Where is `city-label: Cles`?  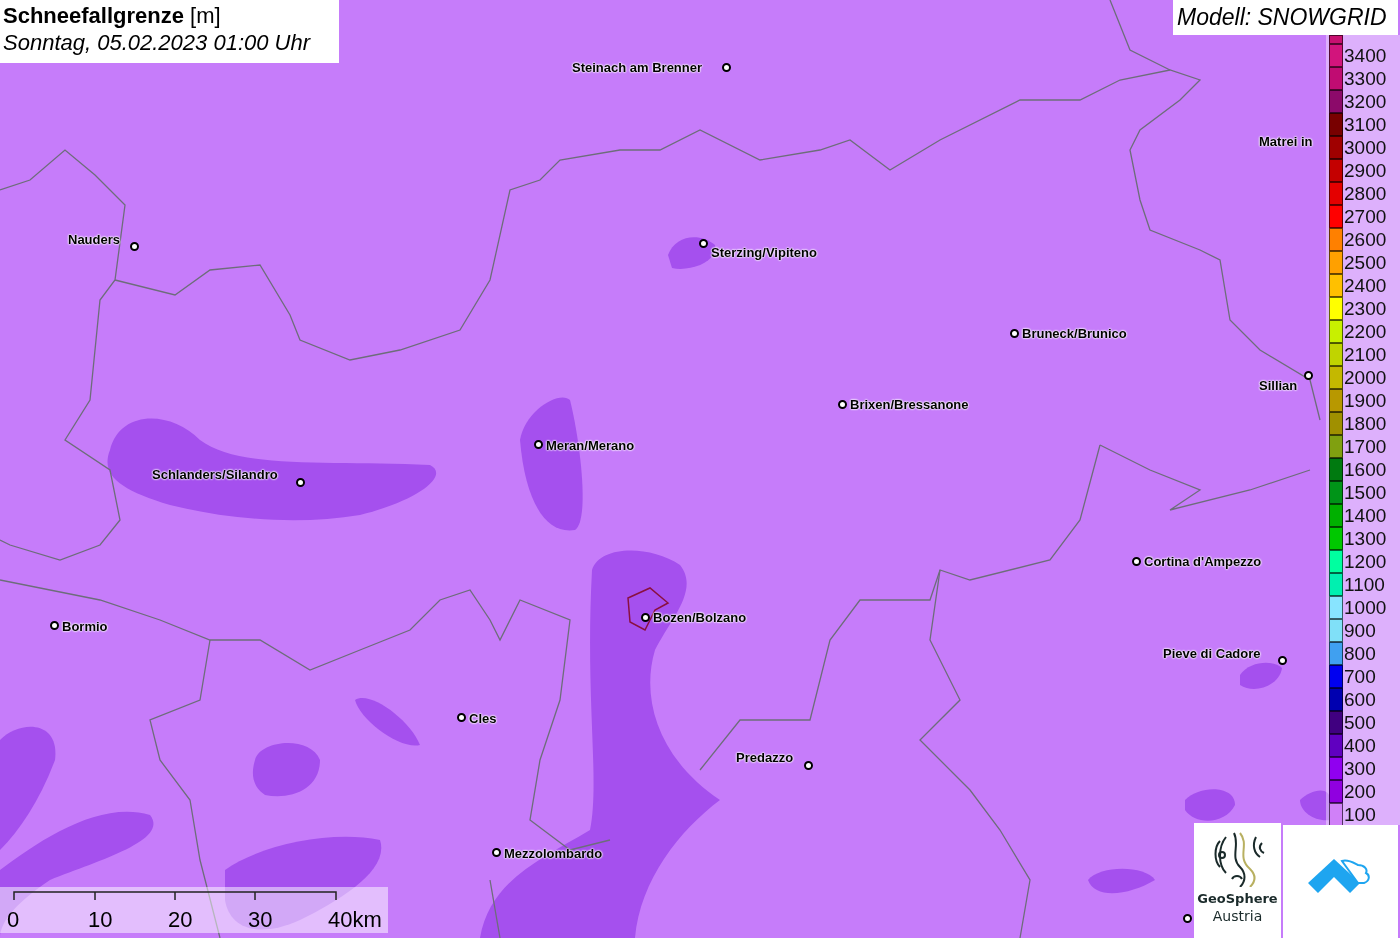
city-label: Cles is located at coordinates (483, 718).